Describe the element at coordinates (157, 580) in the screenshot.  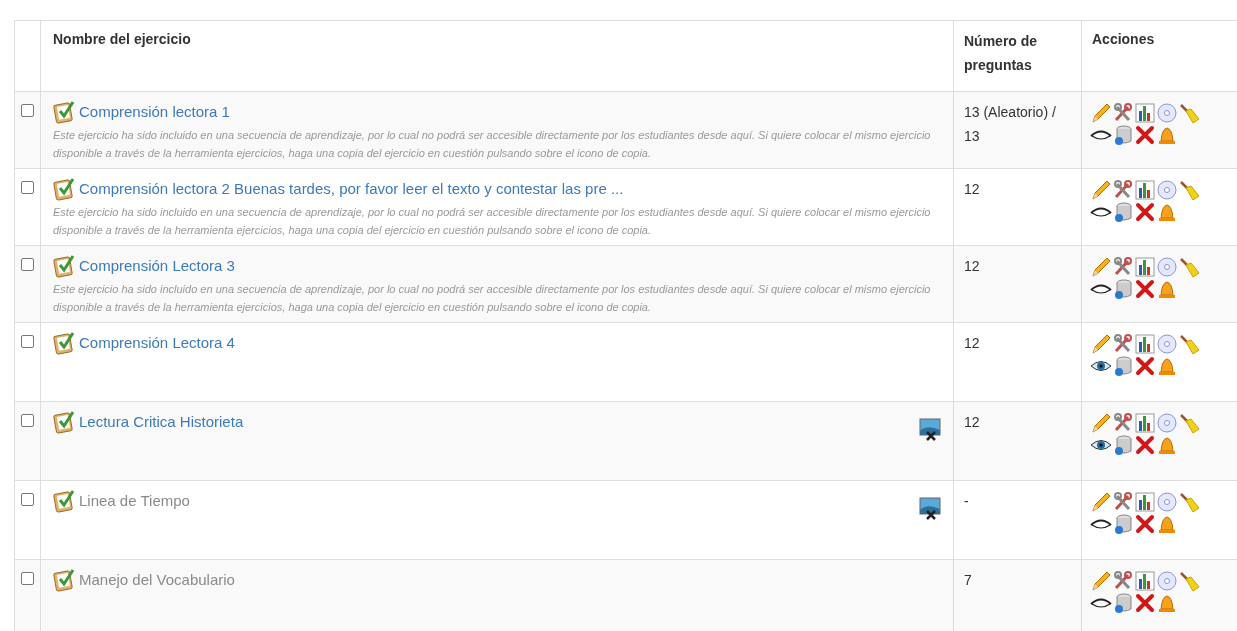
I see `exercise-link: Manejo del Vocabulario` at that location.